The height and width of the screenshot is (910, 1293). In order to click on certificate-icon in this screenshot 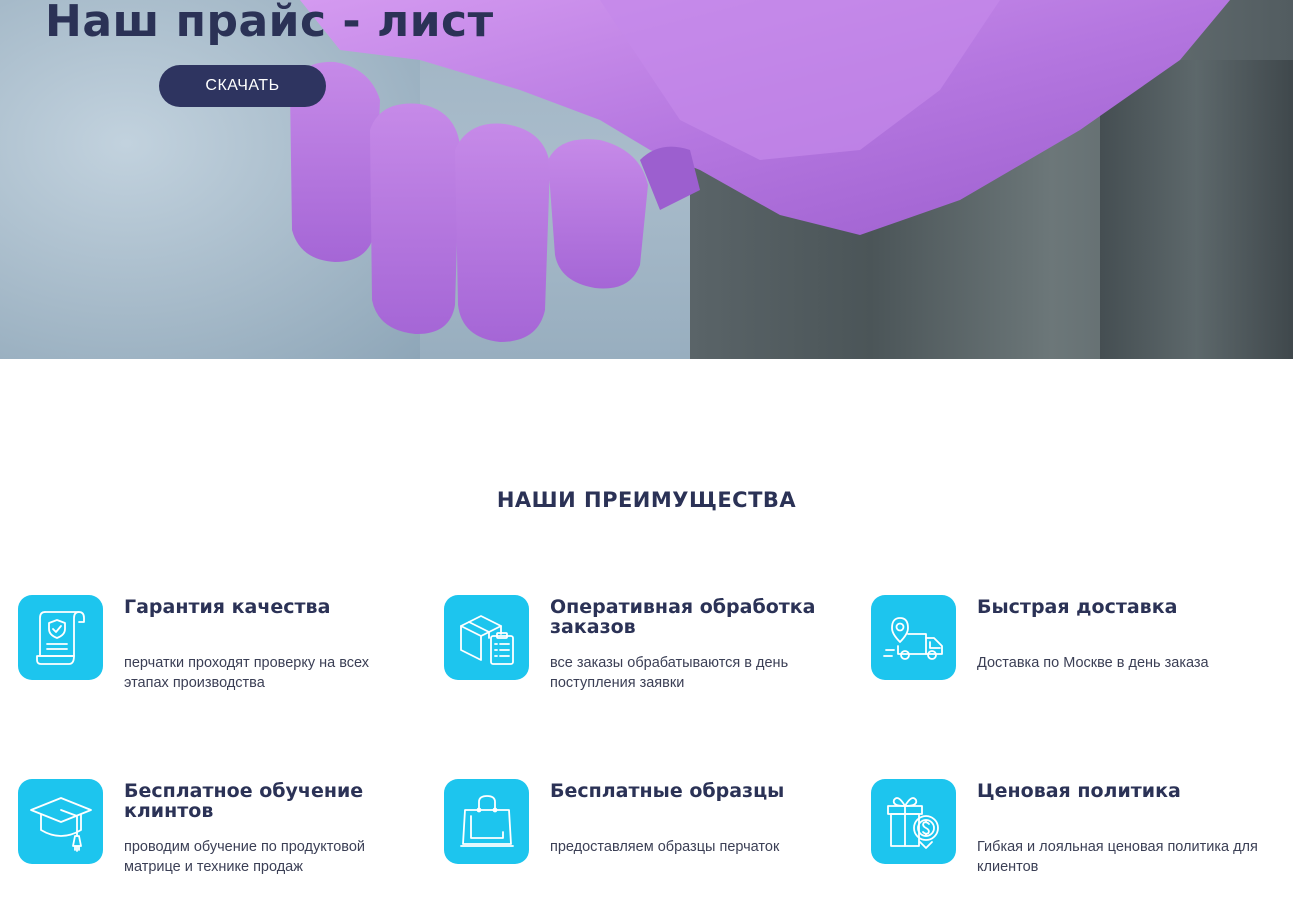, I will do `click(60, 637)`.